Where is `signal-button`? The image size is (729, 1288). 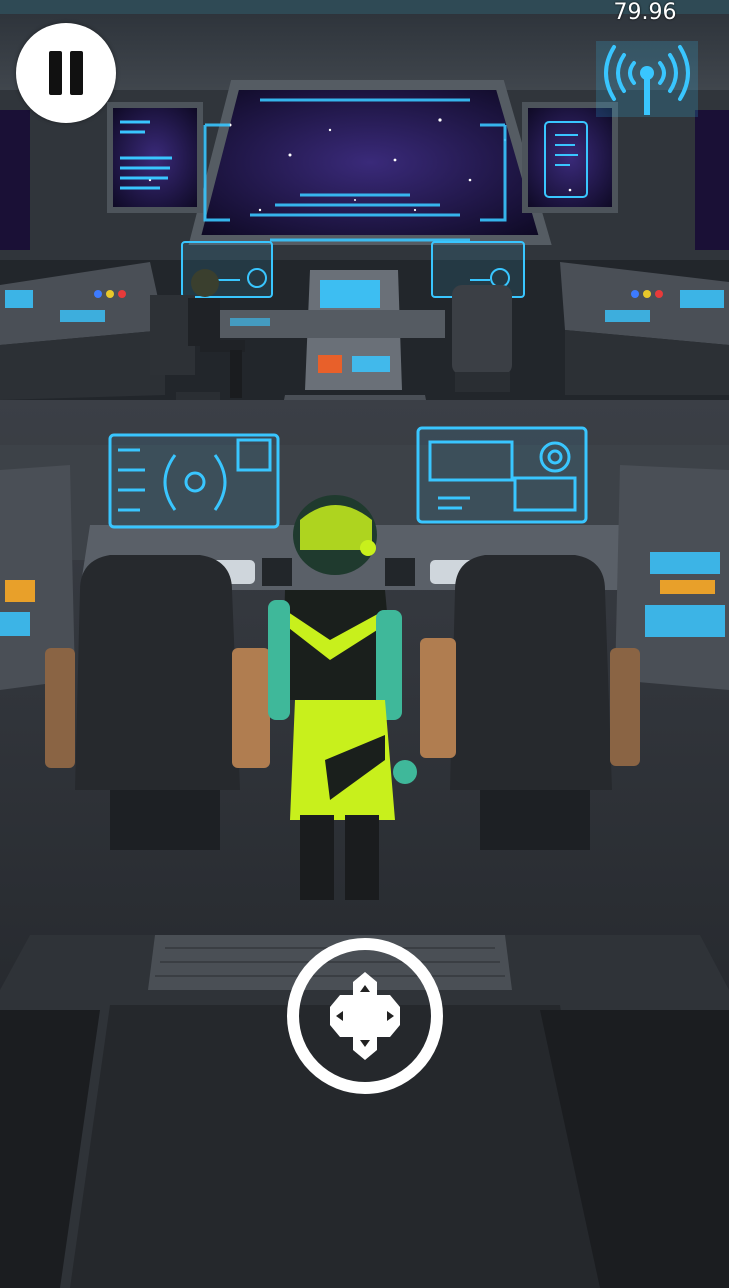 signal-button is located at coordinates (647, 79).